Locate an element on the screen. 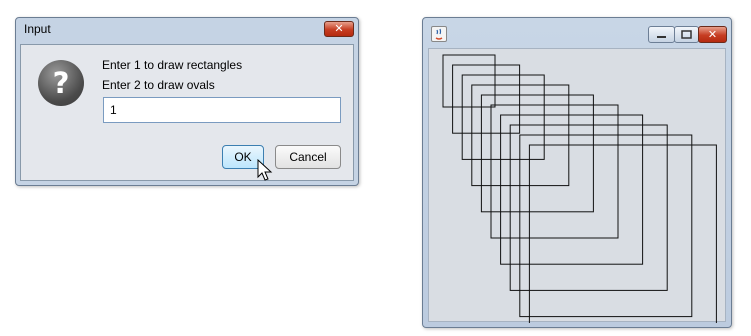  message-line-1: Enter 1 to draw rectangles is located at coordinates (172, 65).